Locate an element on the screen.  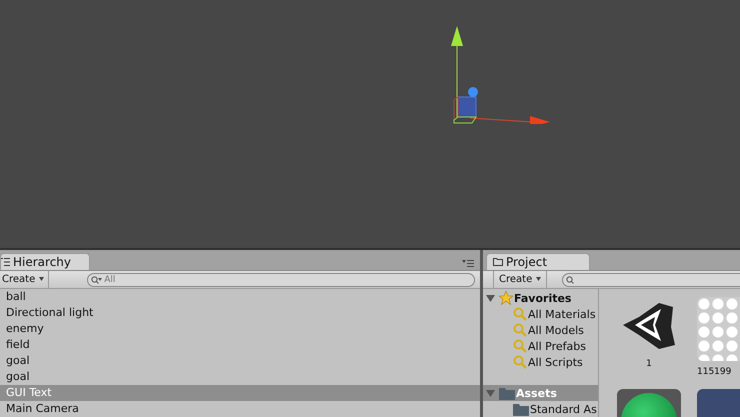
tree-item: Standard As is located at coordinates (540, 409).